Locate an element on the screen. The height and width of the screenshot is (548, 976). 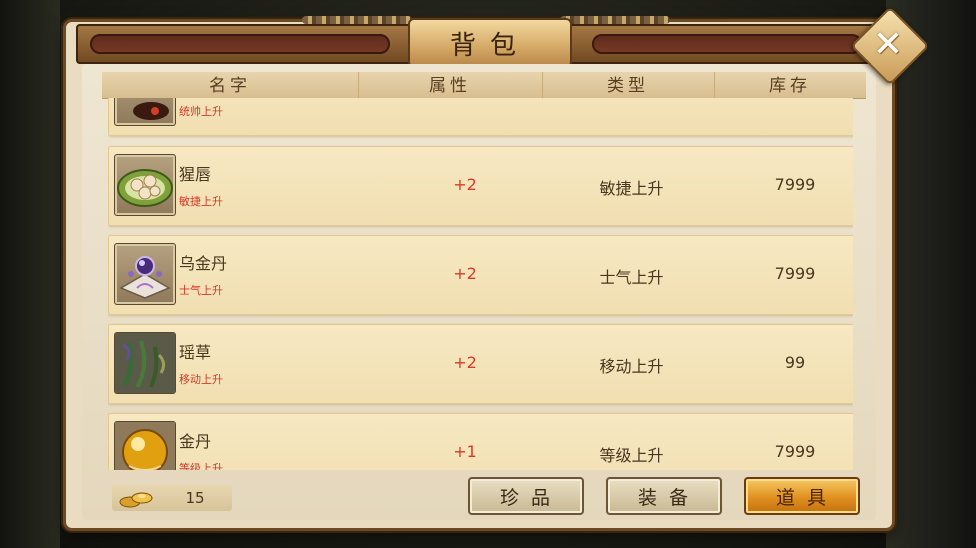
list-item: 统帅上升 is located at coordinates (480, 117).